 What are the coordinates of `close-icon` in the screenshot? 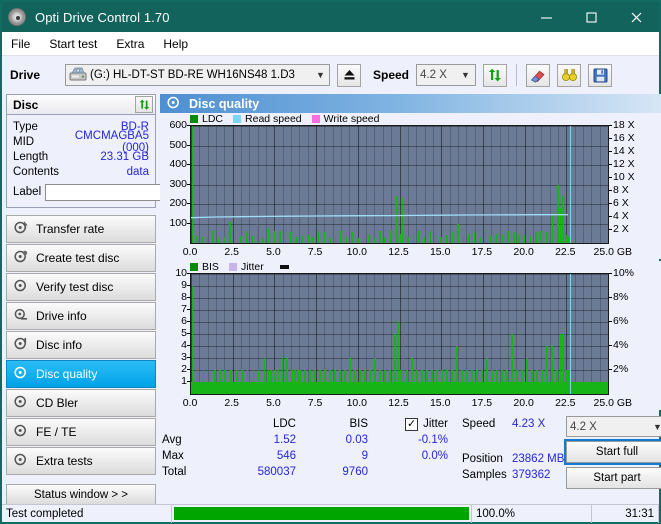 It's located at (636, 17).